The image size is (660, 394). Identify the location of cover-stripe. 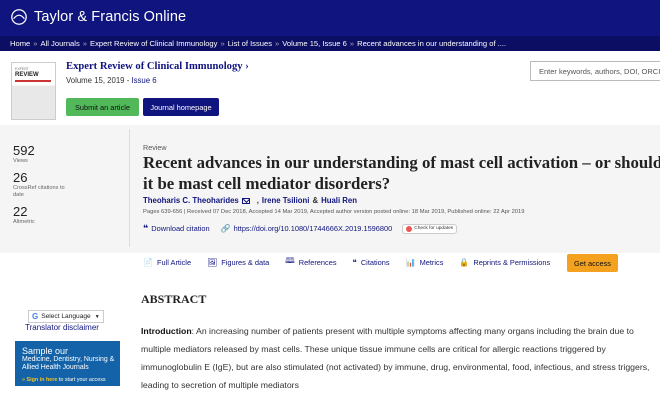
(33, 81).